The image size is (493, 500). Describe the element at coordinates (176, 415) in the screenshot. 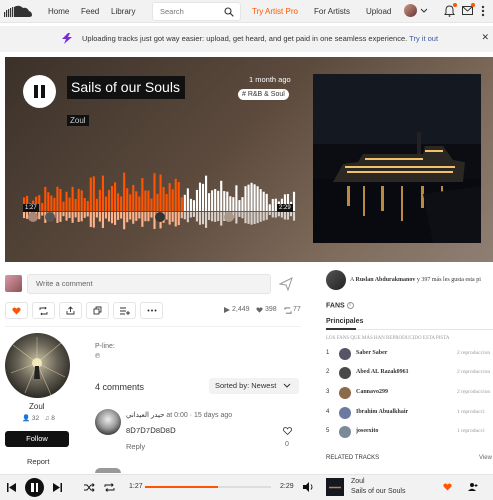

I see `comment-timestamp: at 0:00` at that location.